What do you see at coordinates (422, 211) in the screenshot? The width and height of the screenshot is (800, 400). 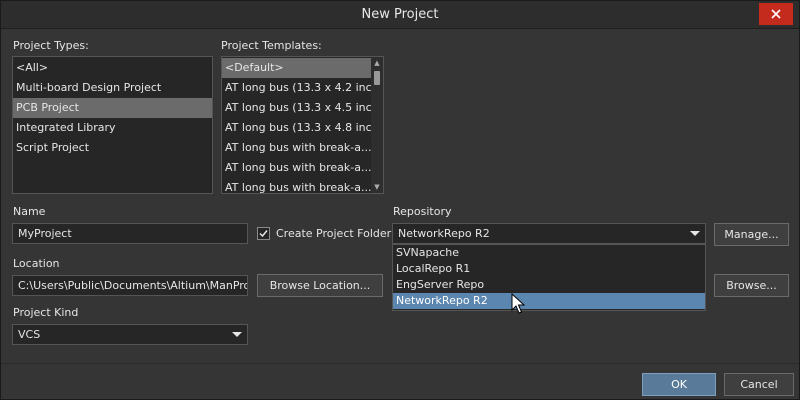 I see `repository-label: Repository` at bounding box center [422, 211].